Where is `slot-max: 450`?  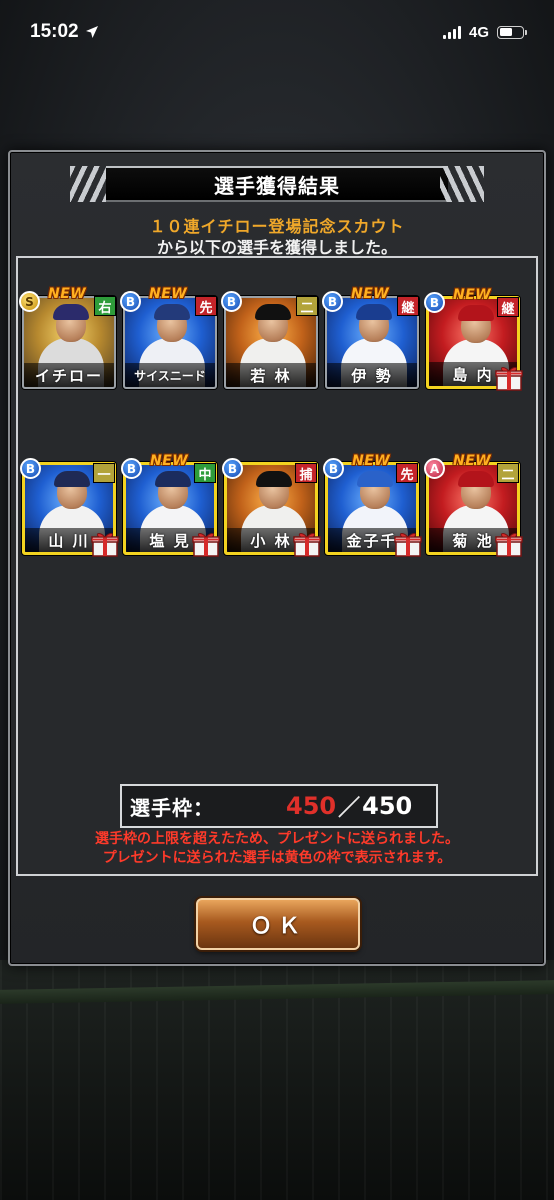
slot-max: 450 is located at coordinates (387, 806).